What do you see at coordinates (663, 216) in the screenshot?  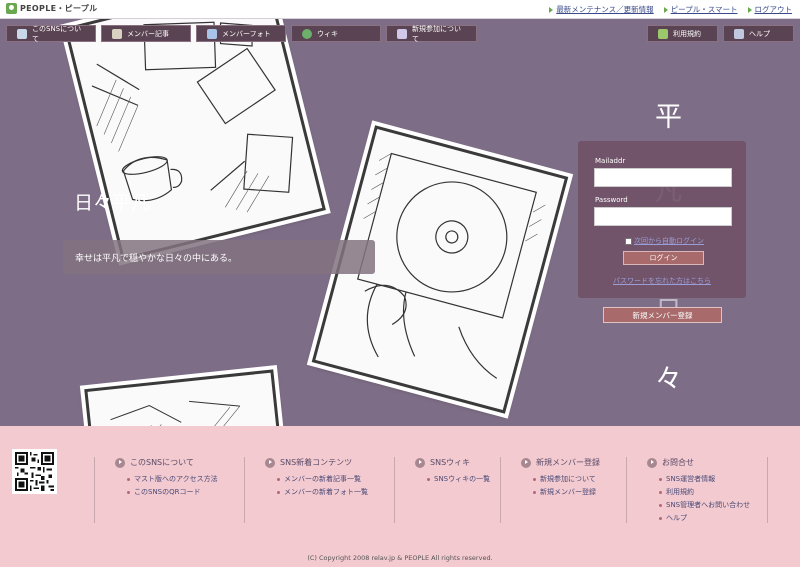 I see `password-input` at bounding box center [663, 216].